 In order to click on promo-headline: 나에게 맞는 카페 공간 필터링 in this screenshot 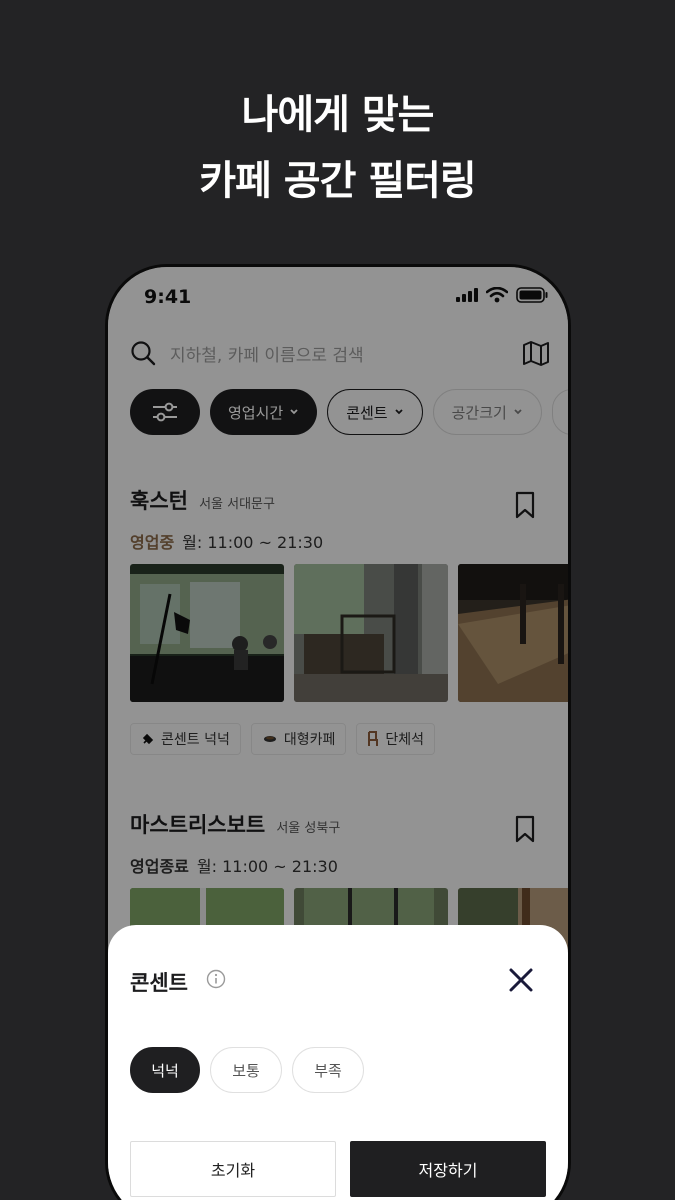, I will do `click(337, 148)`.